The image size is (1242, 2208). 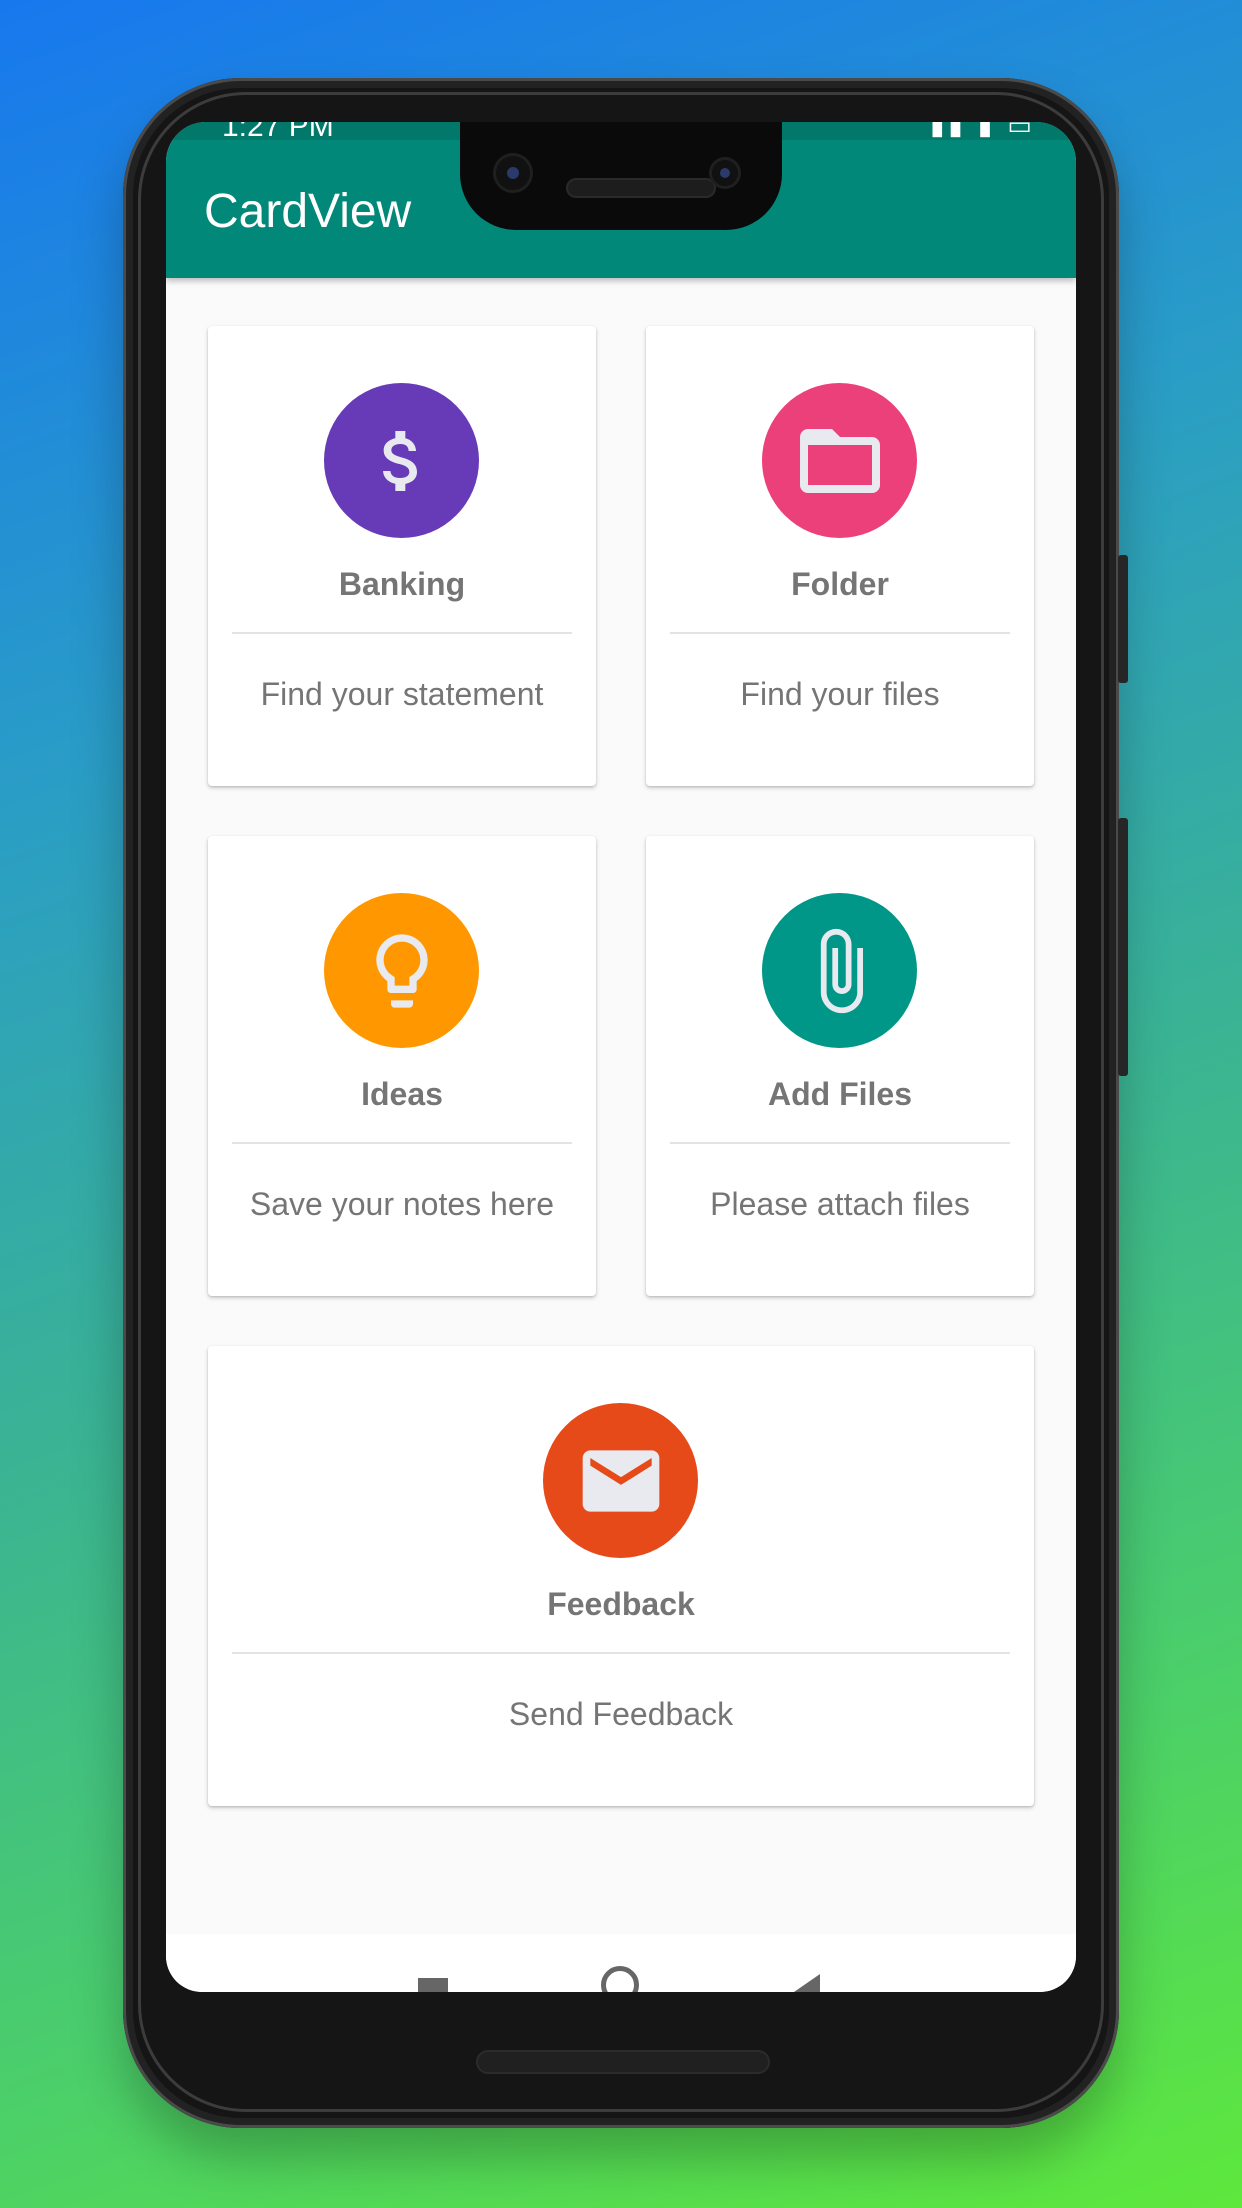 What do you see at coordinates (621, 1604) in the screenshot?
I see `card-title: Feedback` at bounding box center [621, 1604].